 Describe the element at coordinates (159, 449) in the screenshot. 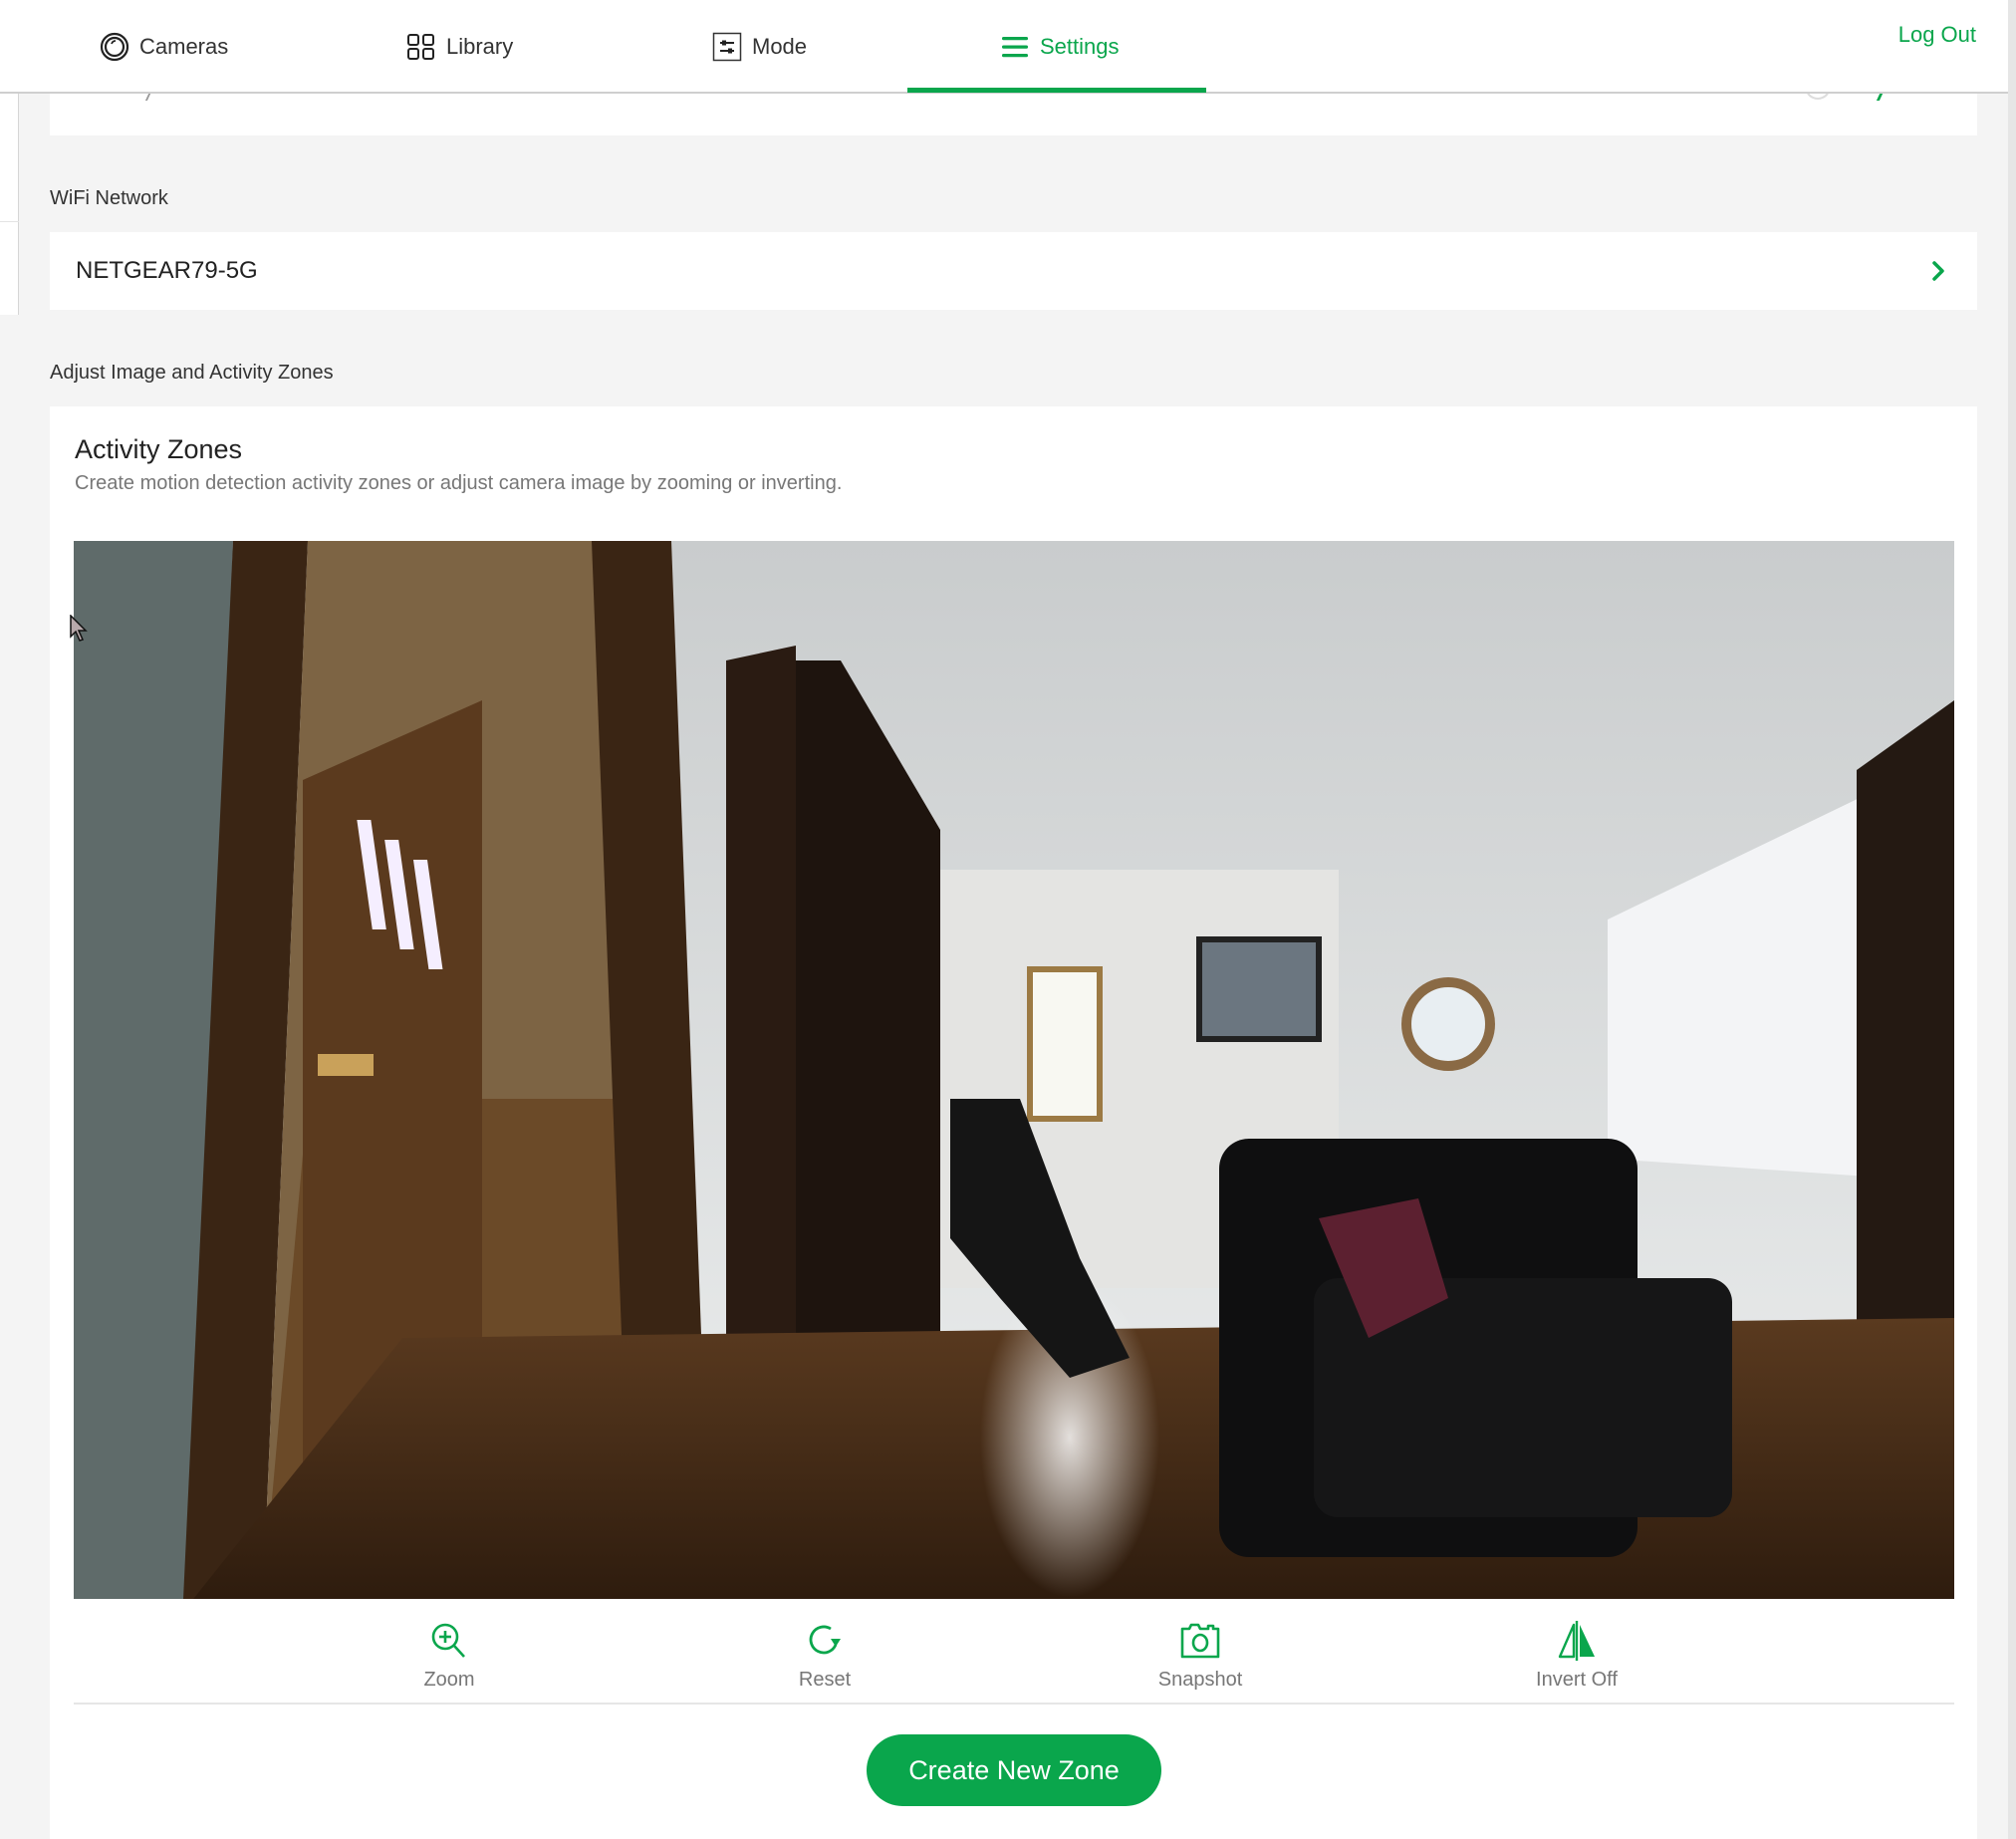

I see `activity-zones-title: Activity Zones` at that location.